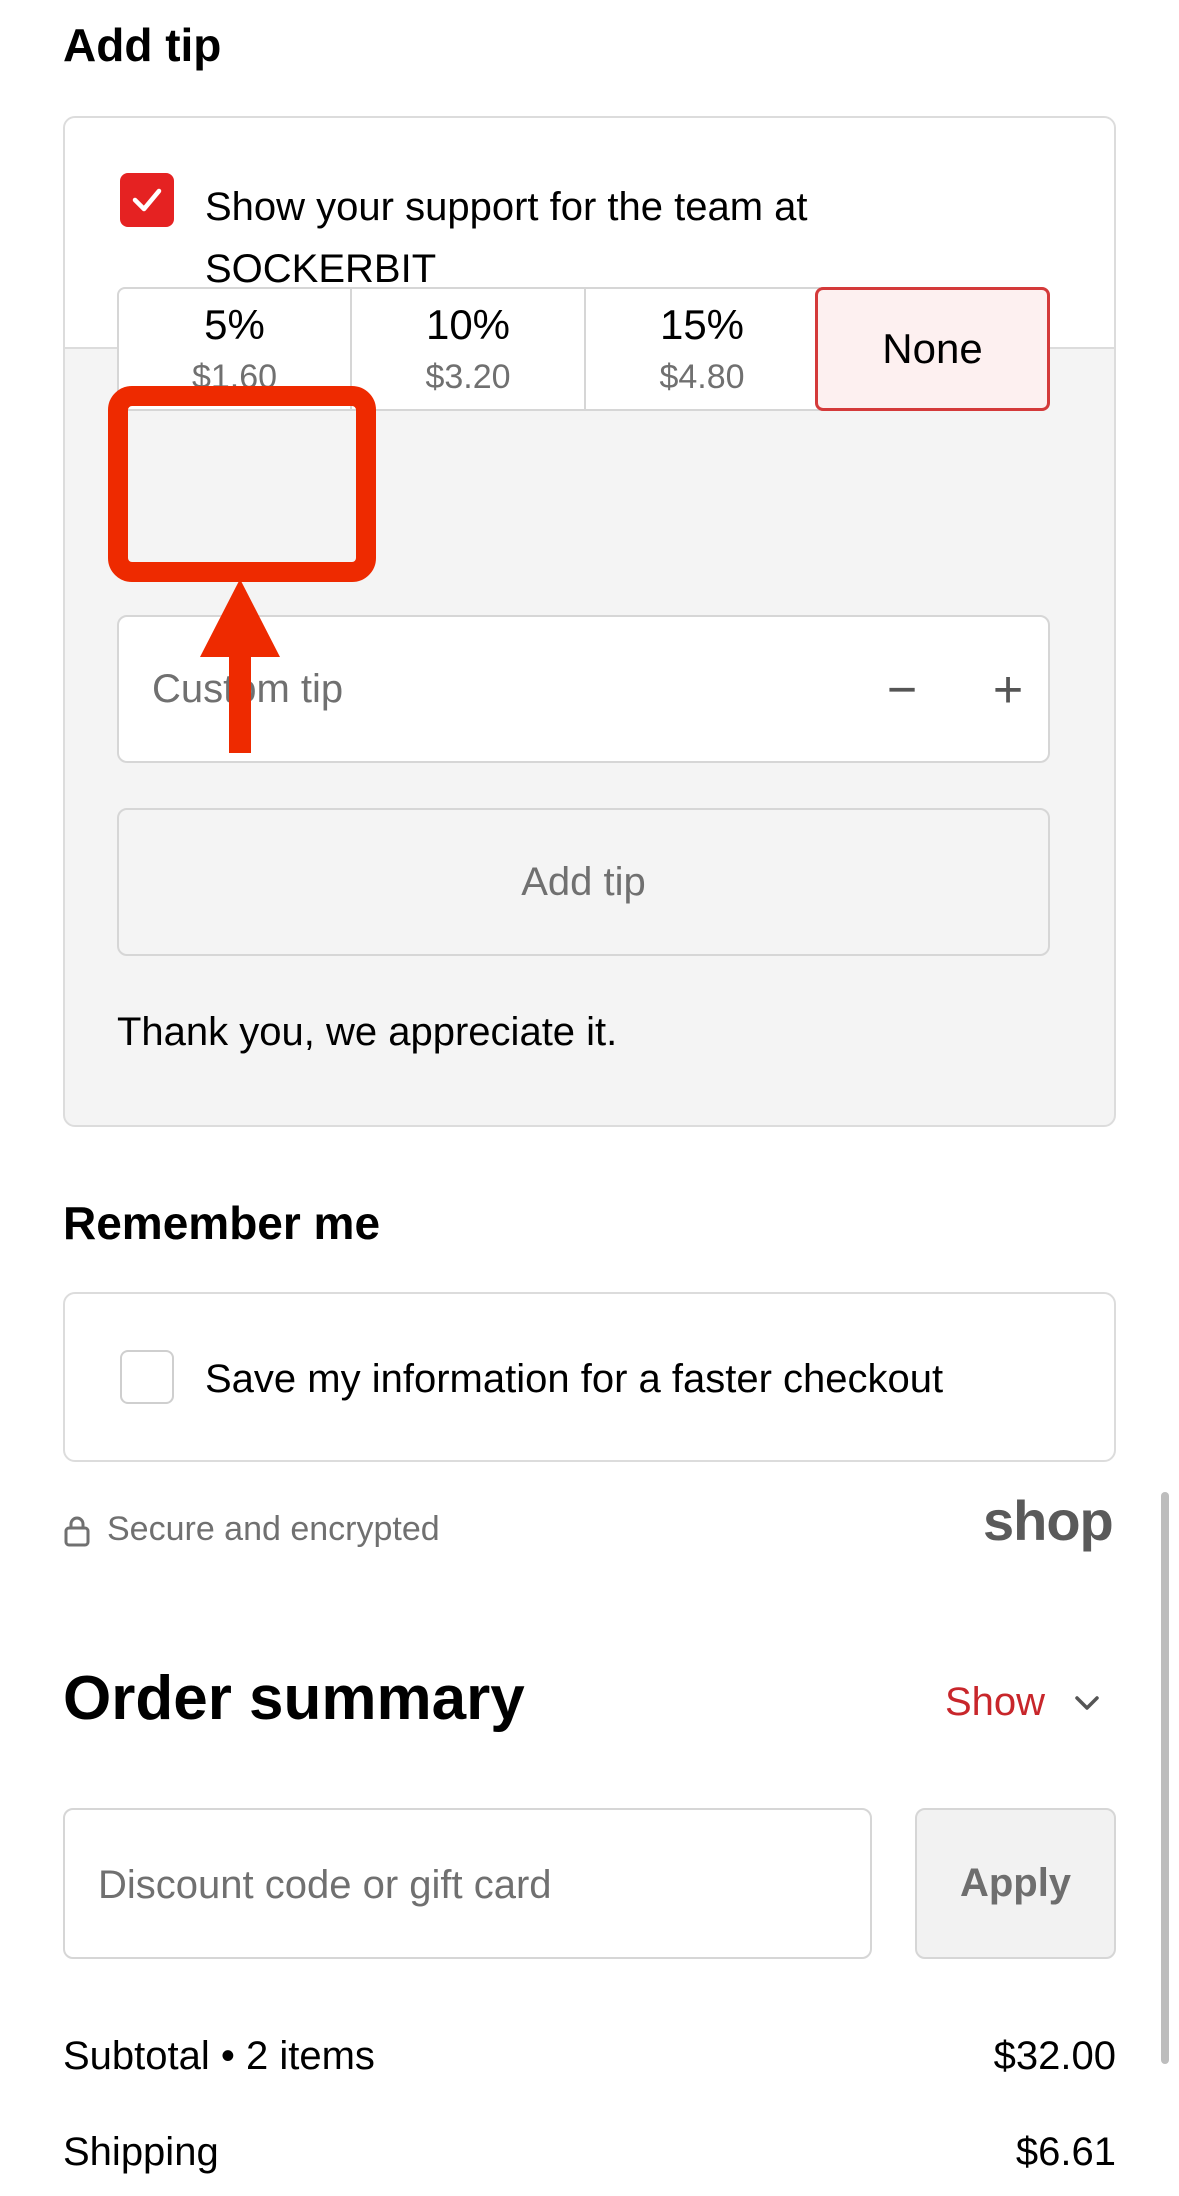  Describe the element at coordinates (142, 45) in the screenshot. I see `add-tip-heading: Add tip` at that location.